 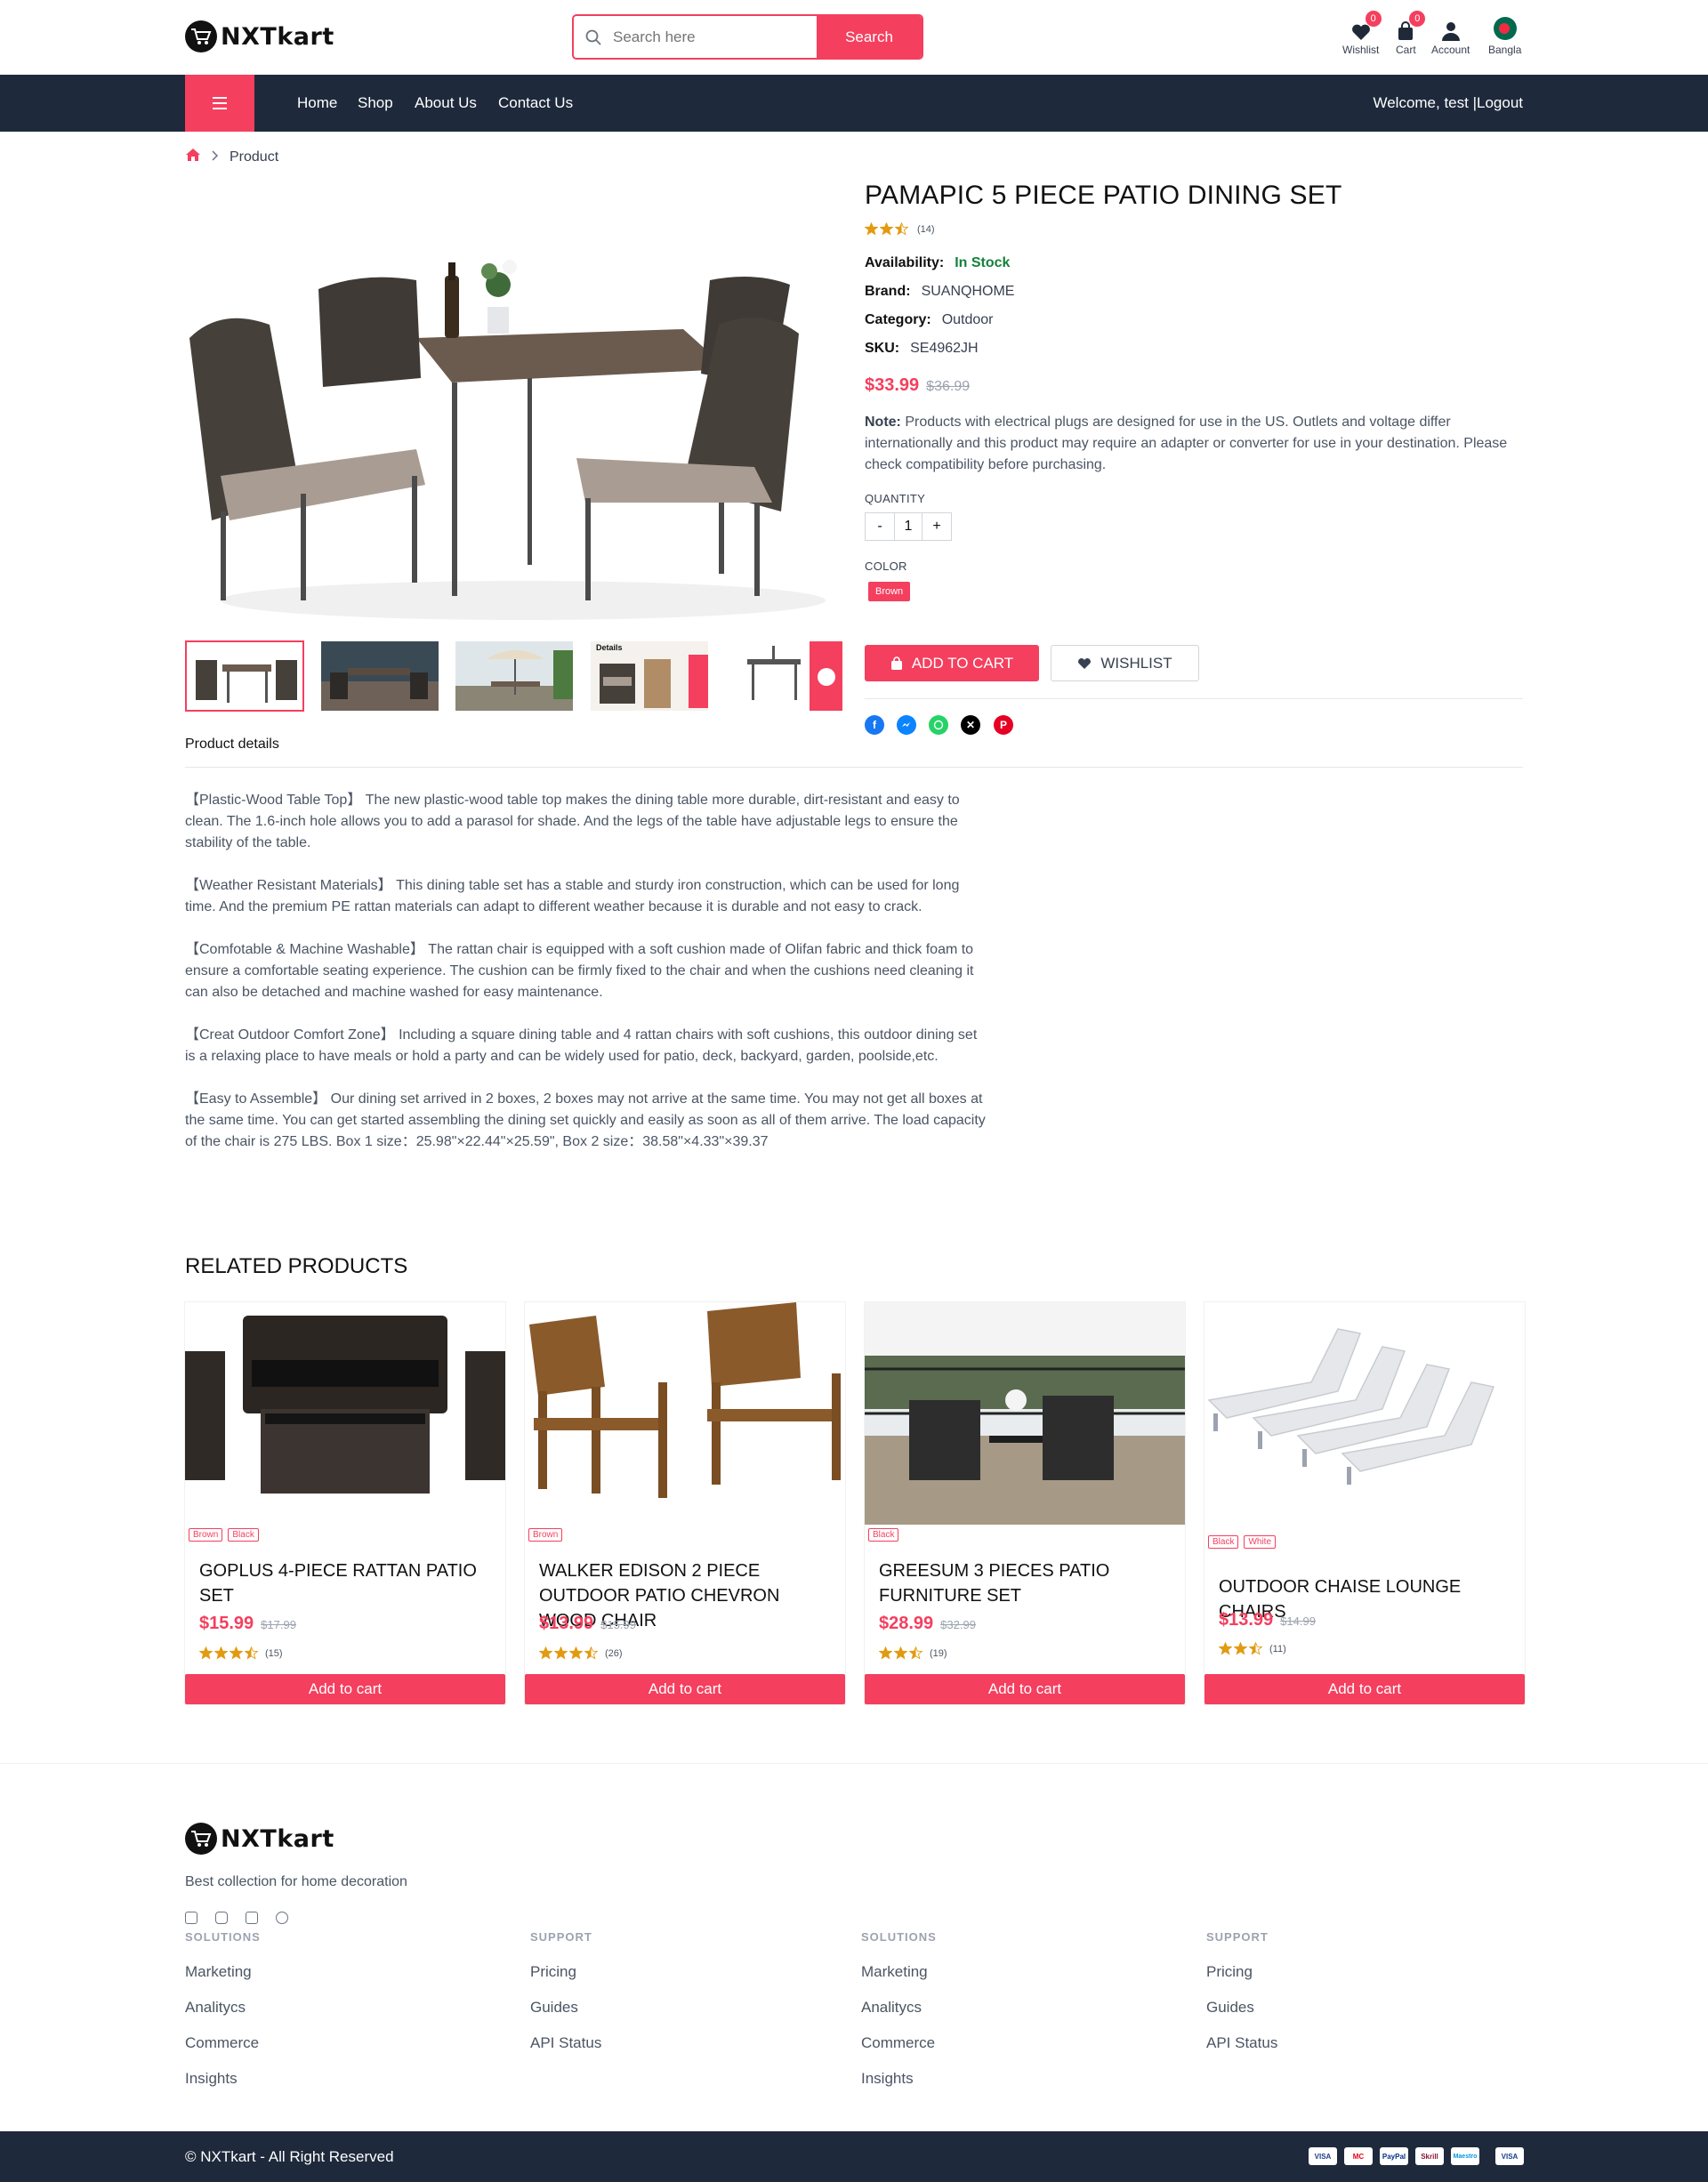 What do you see at coordinates (948, 386) in the screenshot?
I see `old-price: $36.99` at bounding box center [948, 386].